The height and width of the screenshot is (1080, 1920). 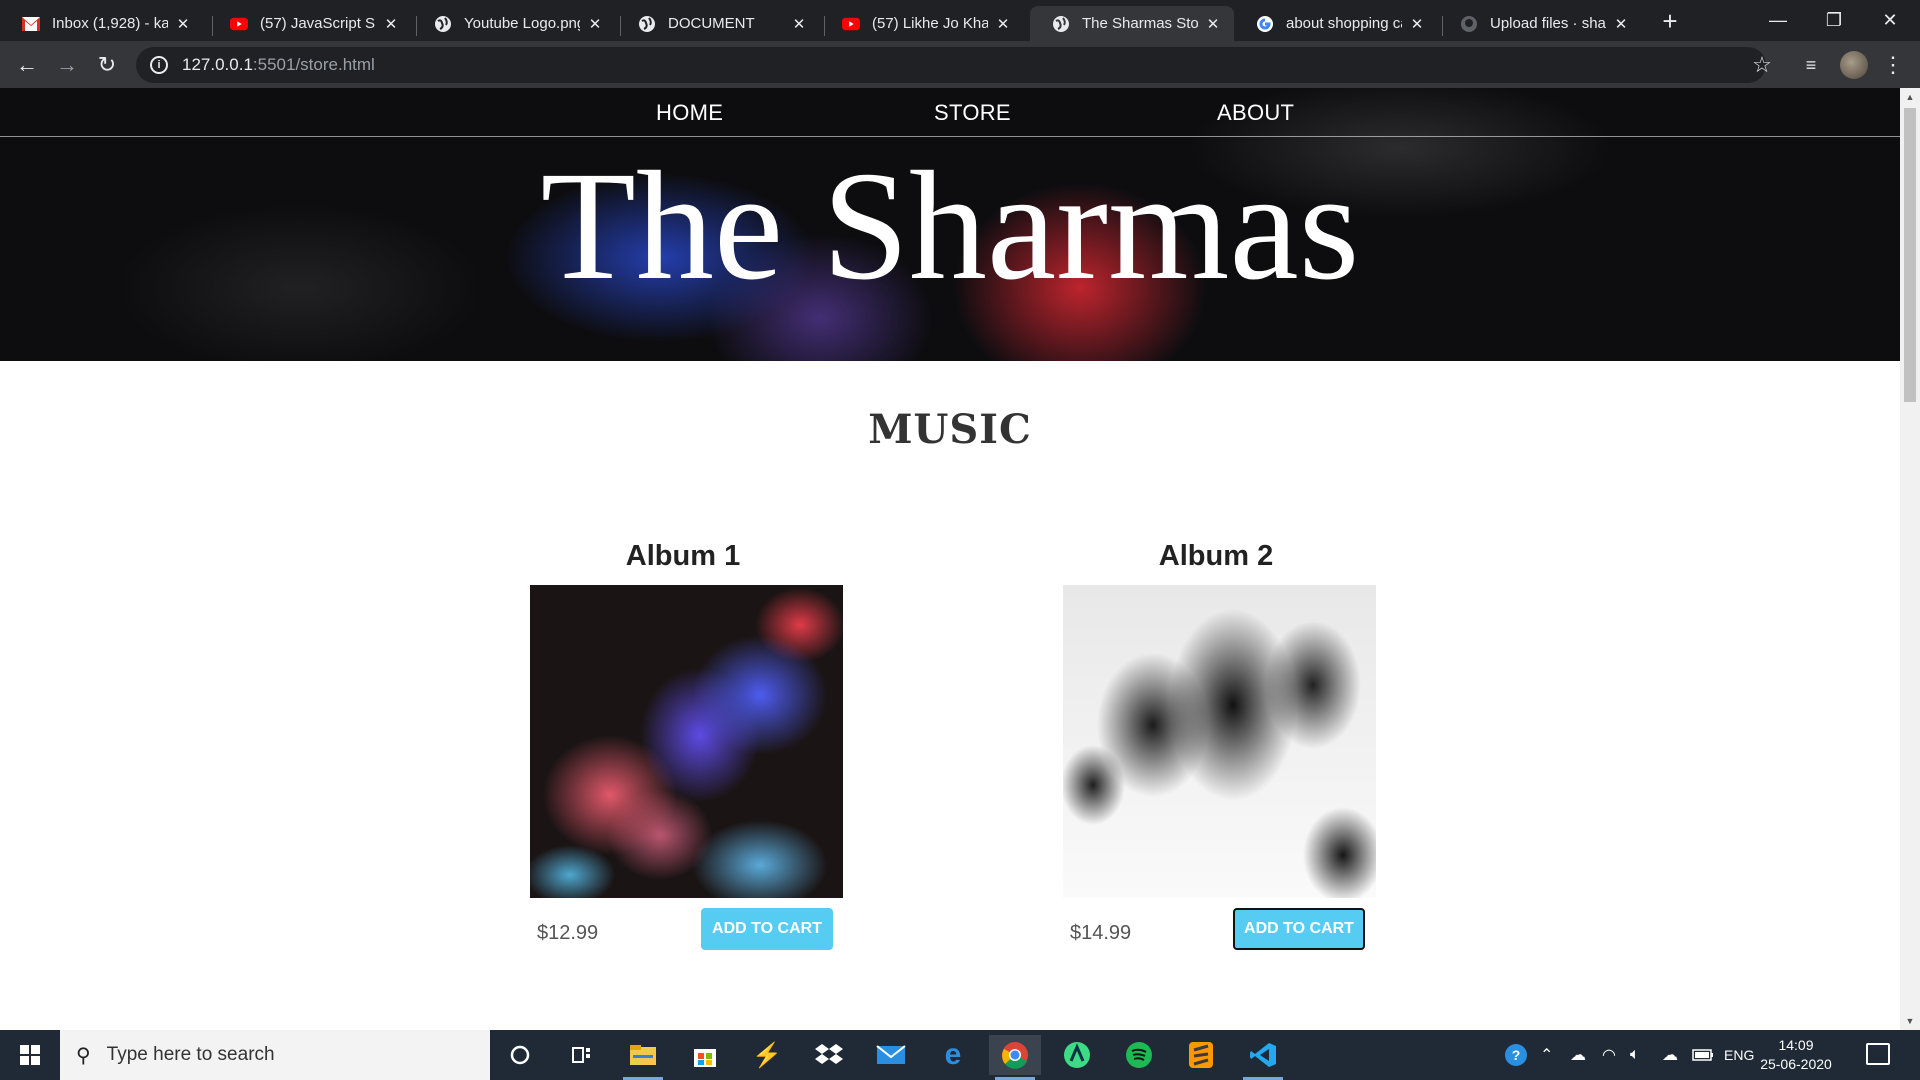 I want to click on tab-title: Youtube Logo.png, so click(x=522, y=23).